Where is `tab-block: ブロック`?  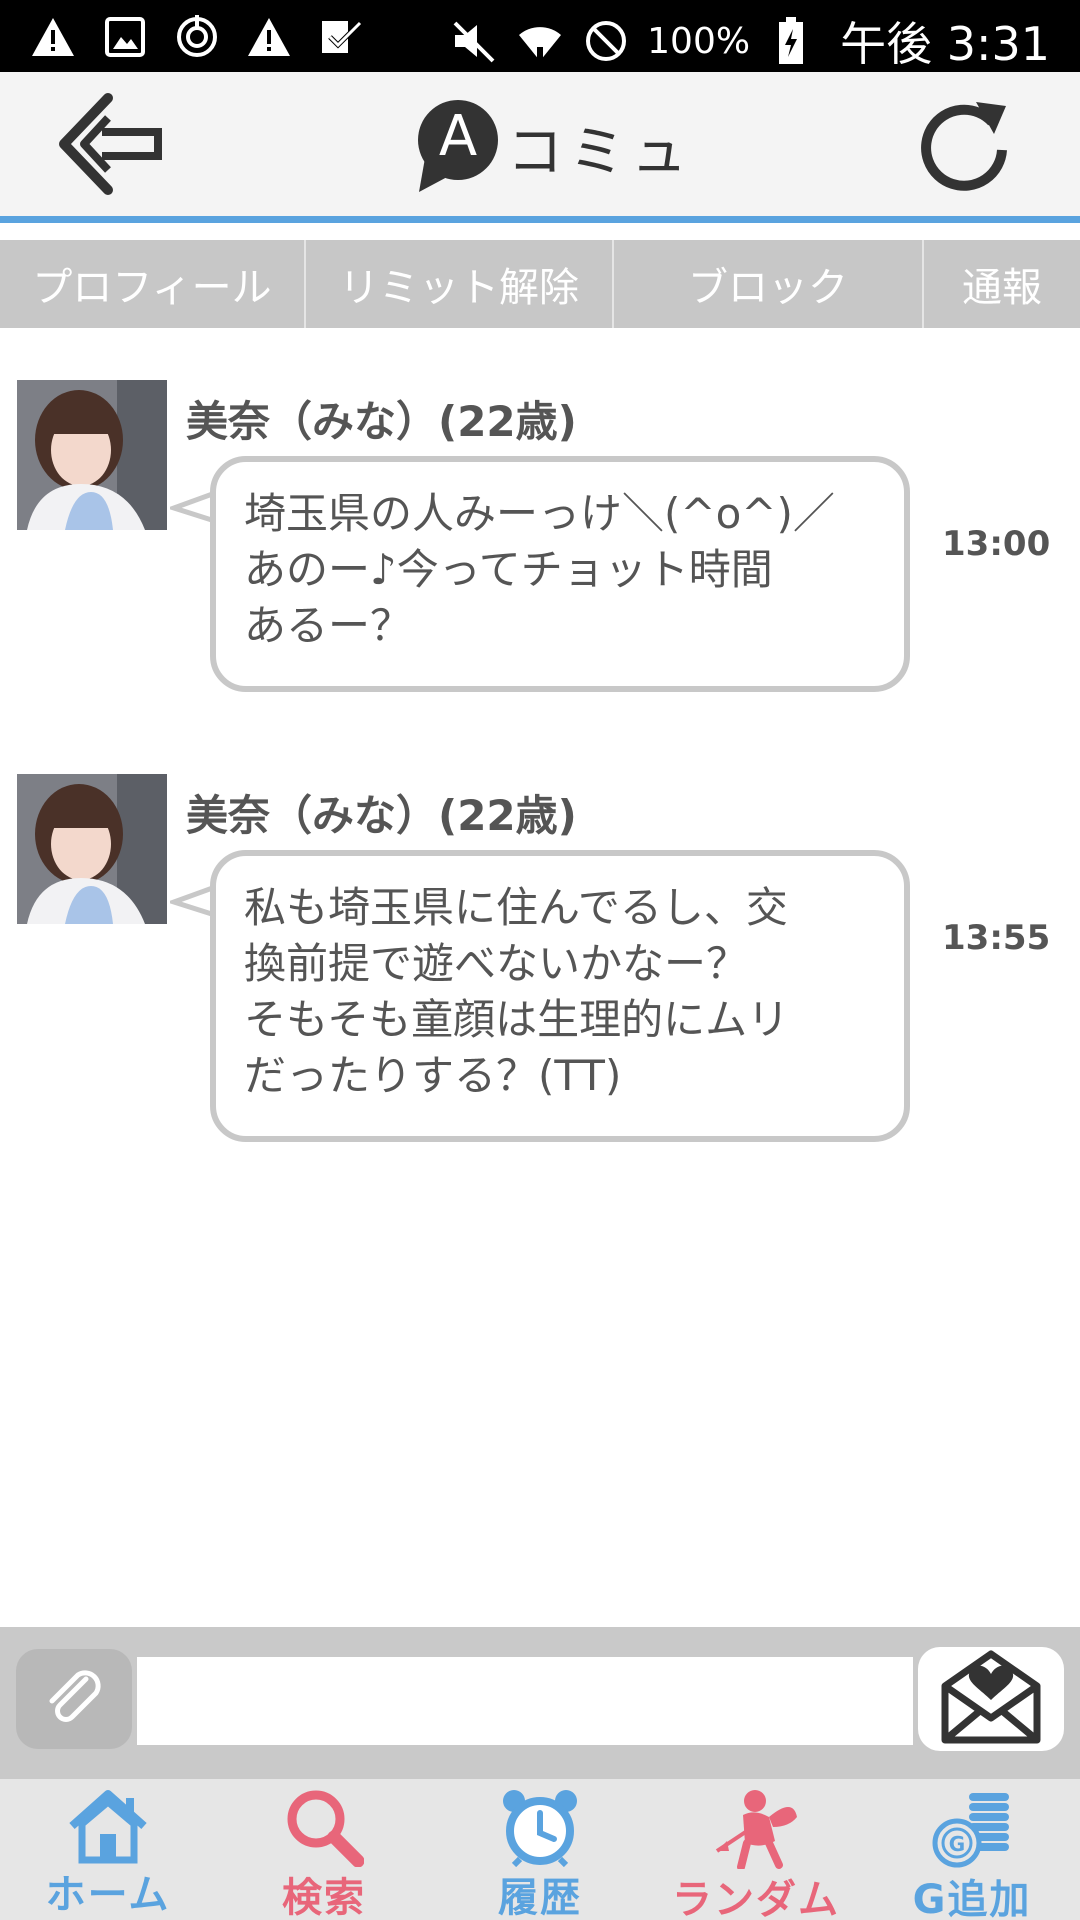 tab-block: ブロック is located at coordinates (769, 284).